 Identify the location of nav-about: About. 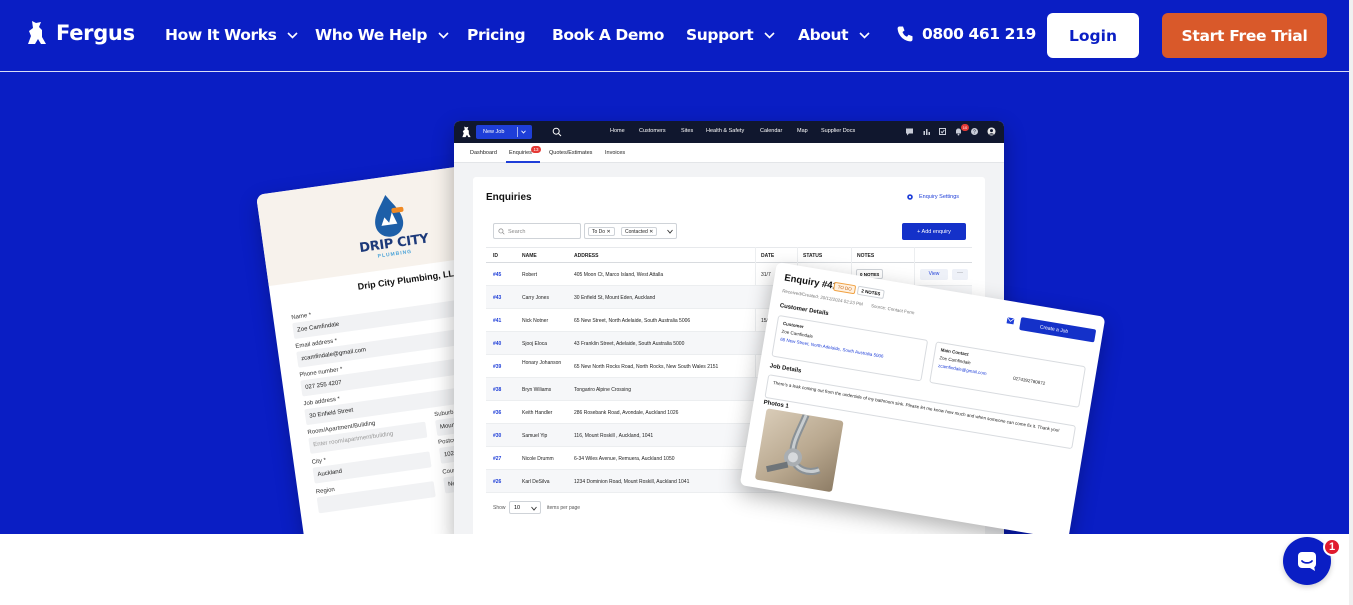
(834, 35).